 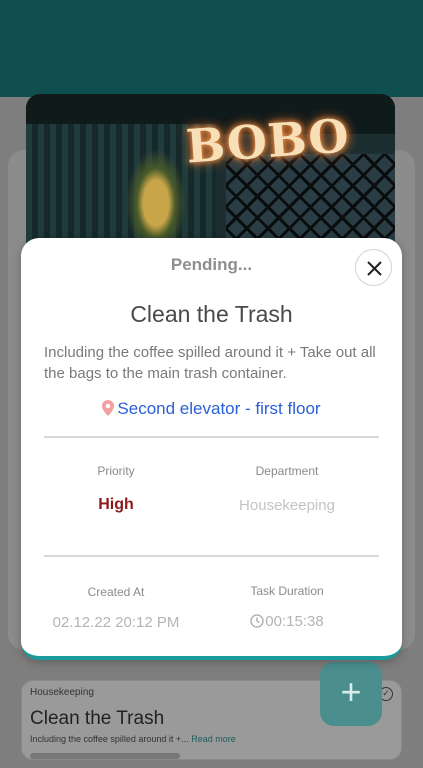 I want to click on photo-plant, so click(x=156, y=194).